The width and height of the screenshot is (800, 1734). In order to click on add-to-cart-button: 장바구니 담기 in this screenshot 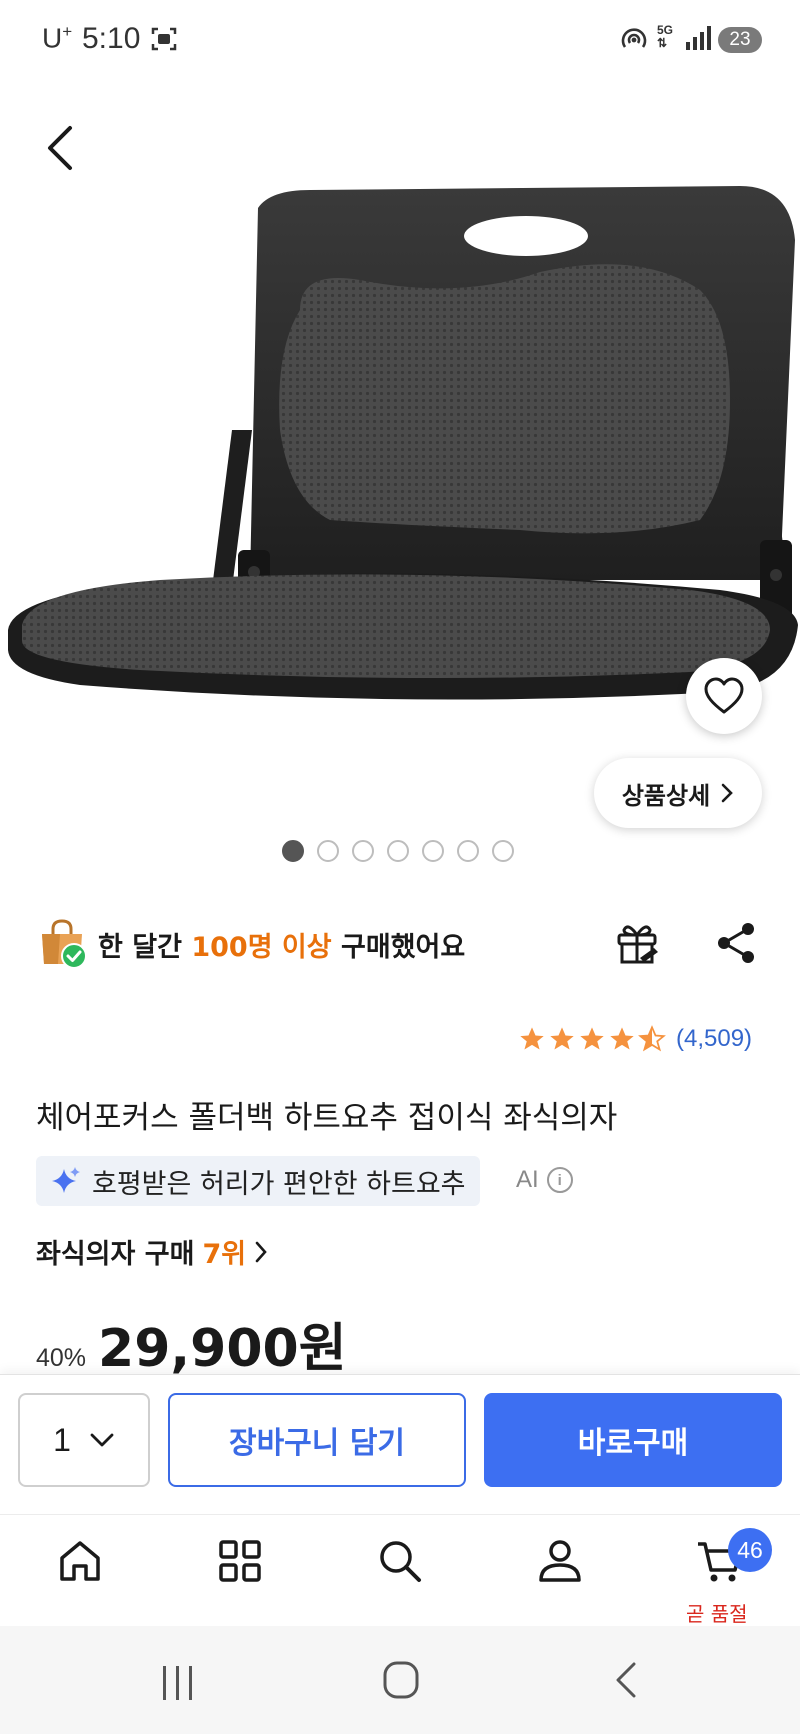, I will do `click(317, 1440)`.